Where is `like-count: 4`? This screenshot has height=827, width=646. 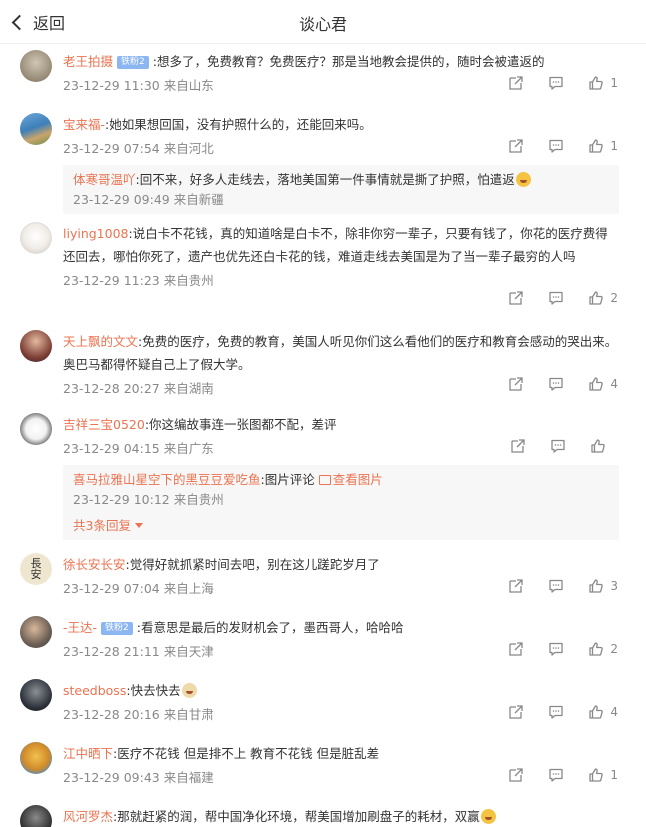 like-count: 4 is located at coordinates (614, 384).